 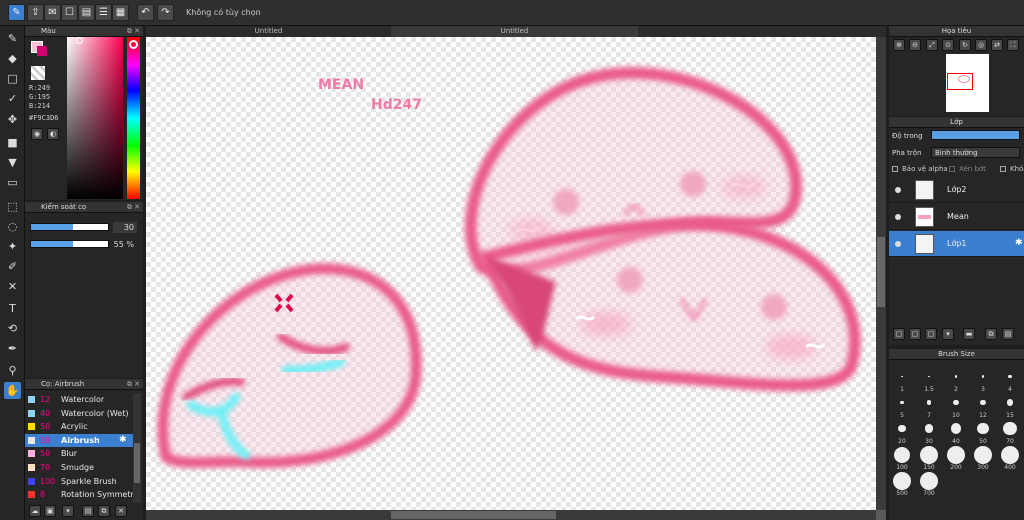 I want to click on rectangle-fill-icon: ■, so click(x=12, y=142).